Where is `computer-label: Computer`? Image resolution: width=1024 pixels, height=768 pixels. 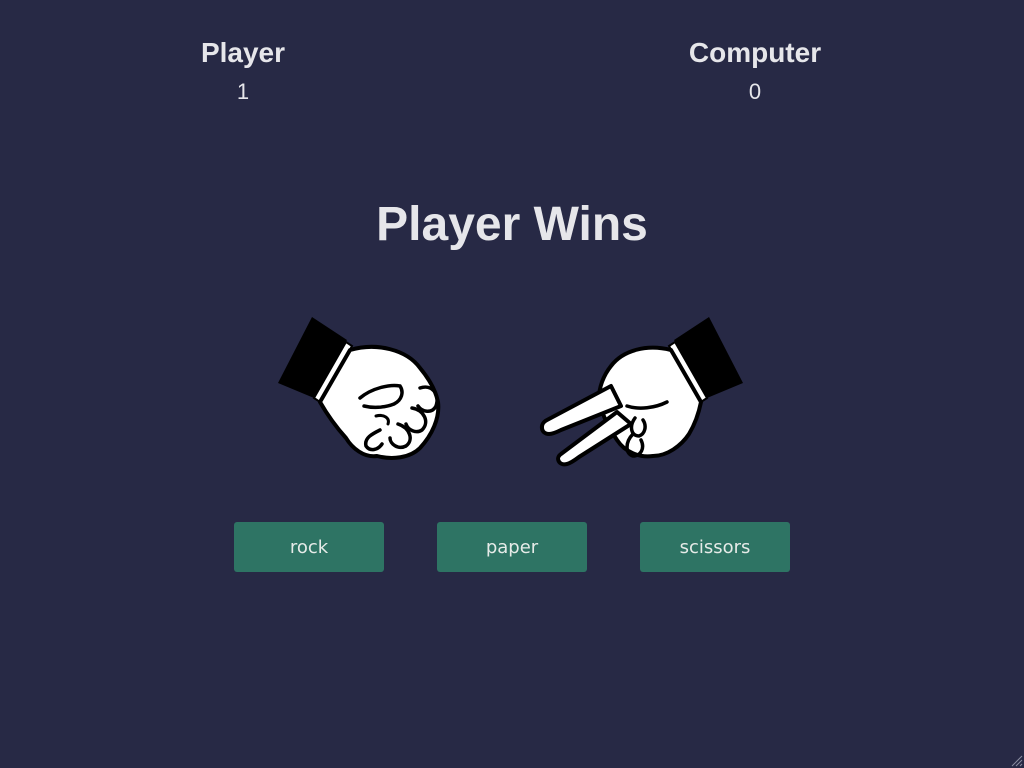 computer-label: Computer is located at coordinates (755, 52).